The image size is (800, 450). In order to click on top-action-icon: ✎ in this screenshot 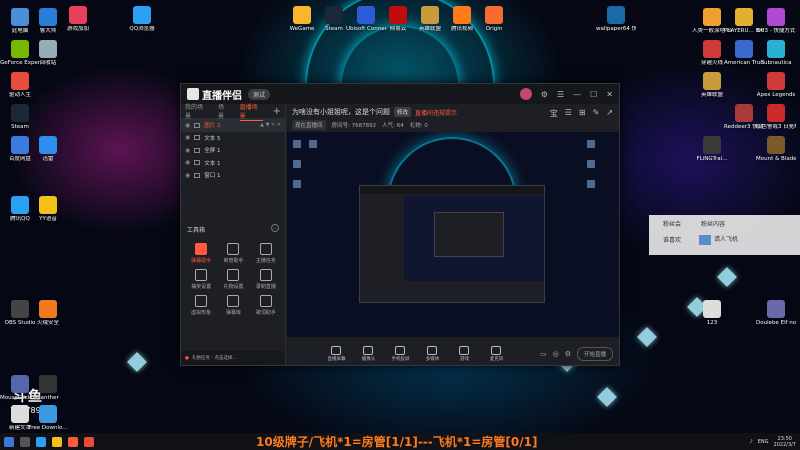, I will do `click(596, 113)`.